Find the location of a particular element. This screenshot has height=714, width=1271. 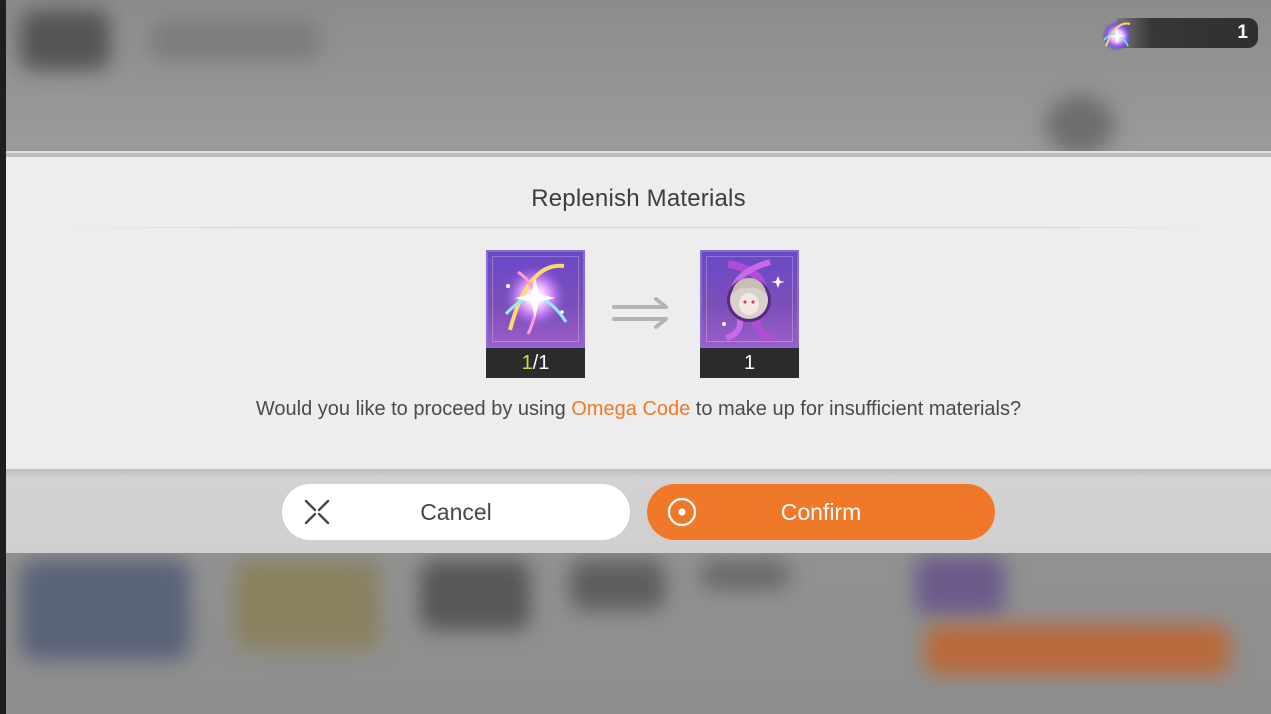

confirm-button: Confirm is located at coordinates (821, 512).